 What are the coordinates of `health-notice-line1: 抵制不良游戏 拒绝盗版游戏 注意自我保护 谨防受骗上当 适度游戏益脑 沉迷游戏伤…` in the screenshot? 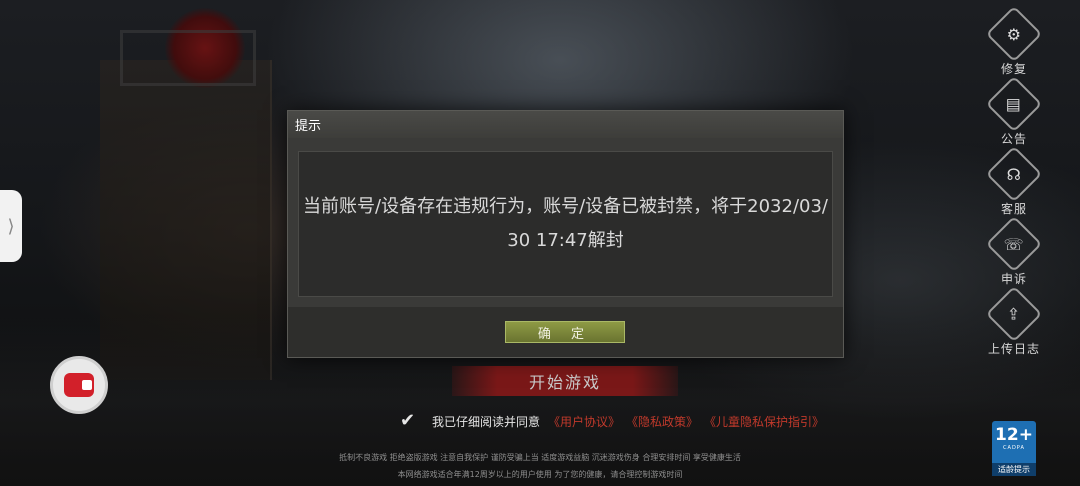 It's located at (540, 457).